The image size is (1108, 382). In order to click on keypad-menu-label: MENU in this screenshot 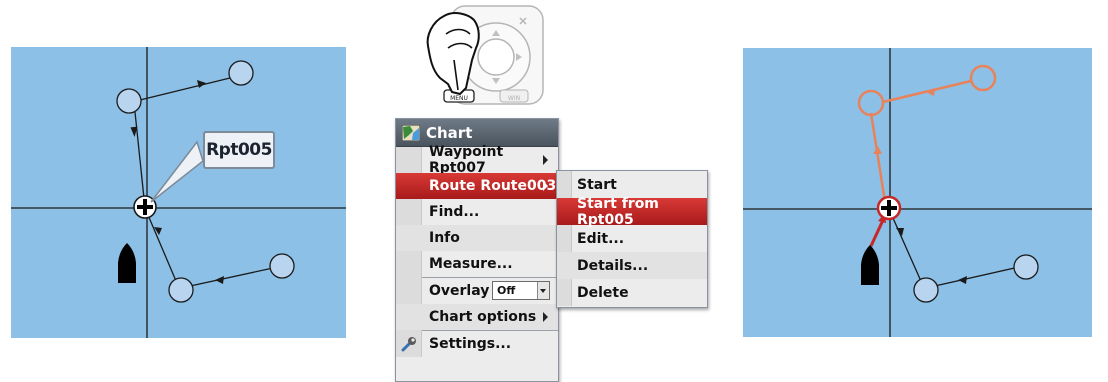, I will do `click(459, 98)`.